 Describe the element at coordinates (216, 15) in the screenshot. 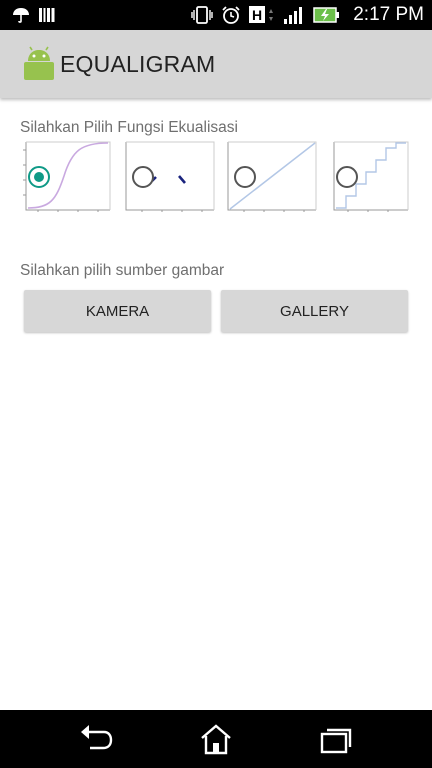

I see `status-bar: H 2:17 PM` at that location.